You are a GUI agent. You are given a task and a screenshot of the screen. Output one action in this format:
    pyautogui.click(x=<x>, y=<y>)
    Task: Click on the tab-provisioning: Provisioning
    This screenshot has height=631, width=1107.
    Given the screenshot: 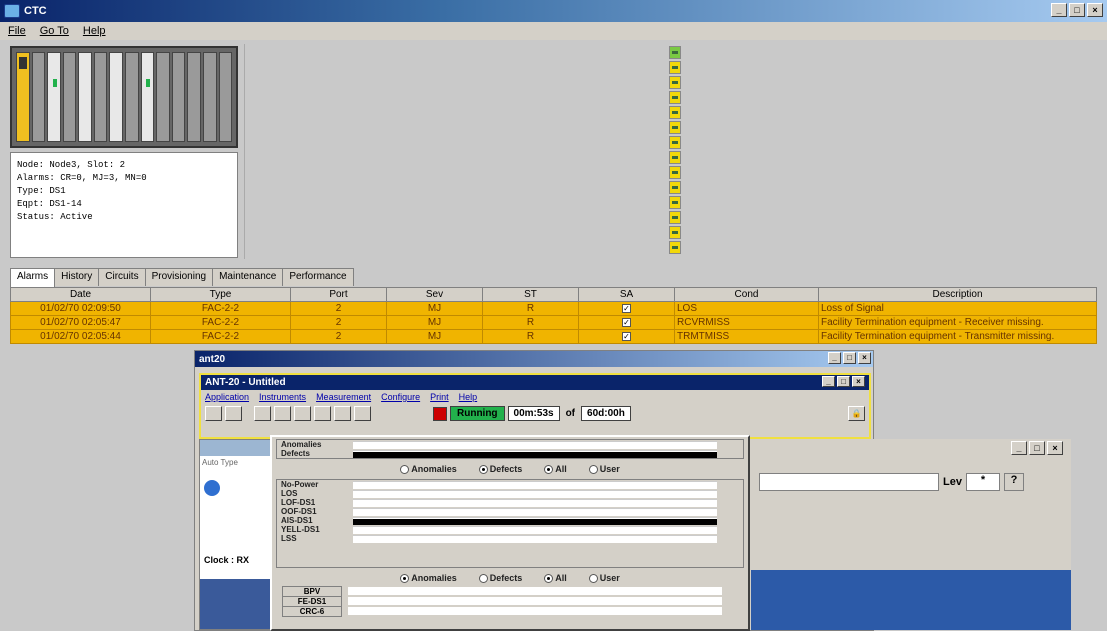 What is the action you would take?
    pyautogui.click(x=179, y=277)
    